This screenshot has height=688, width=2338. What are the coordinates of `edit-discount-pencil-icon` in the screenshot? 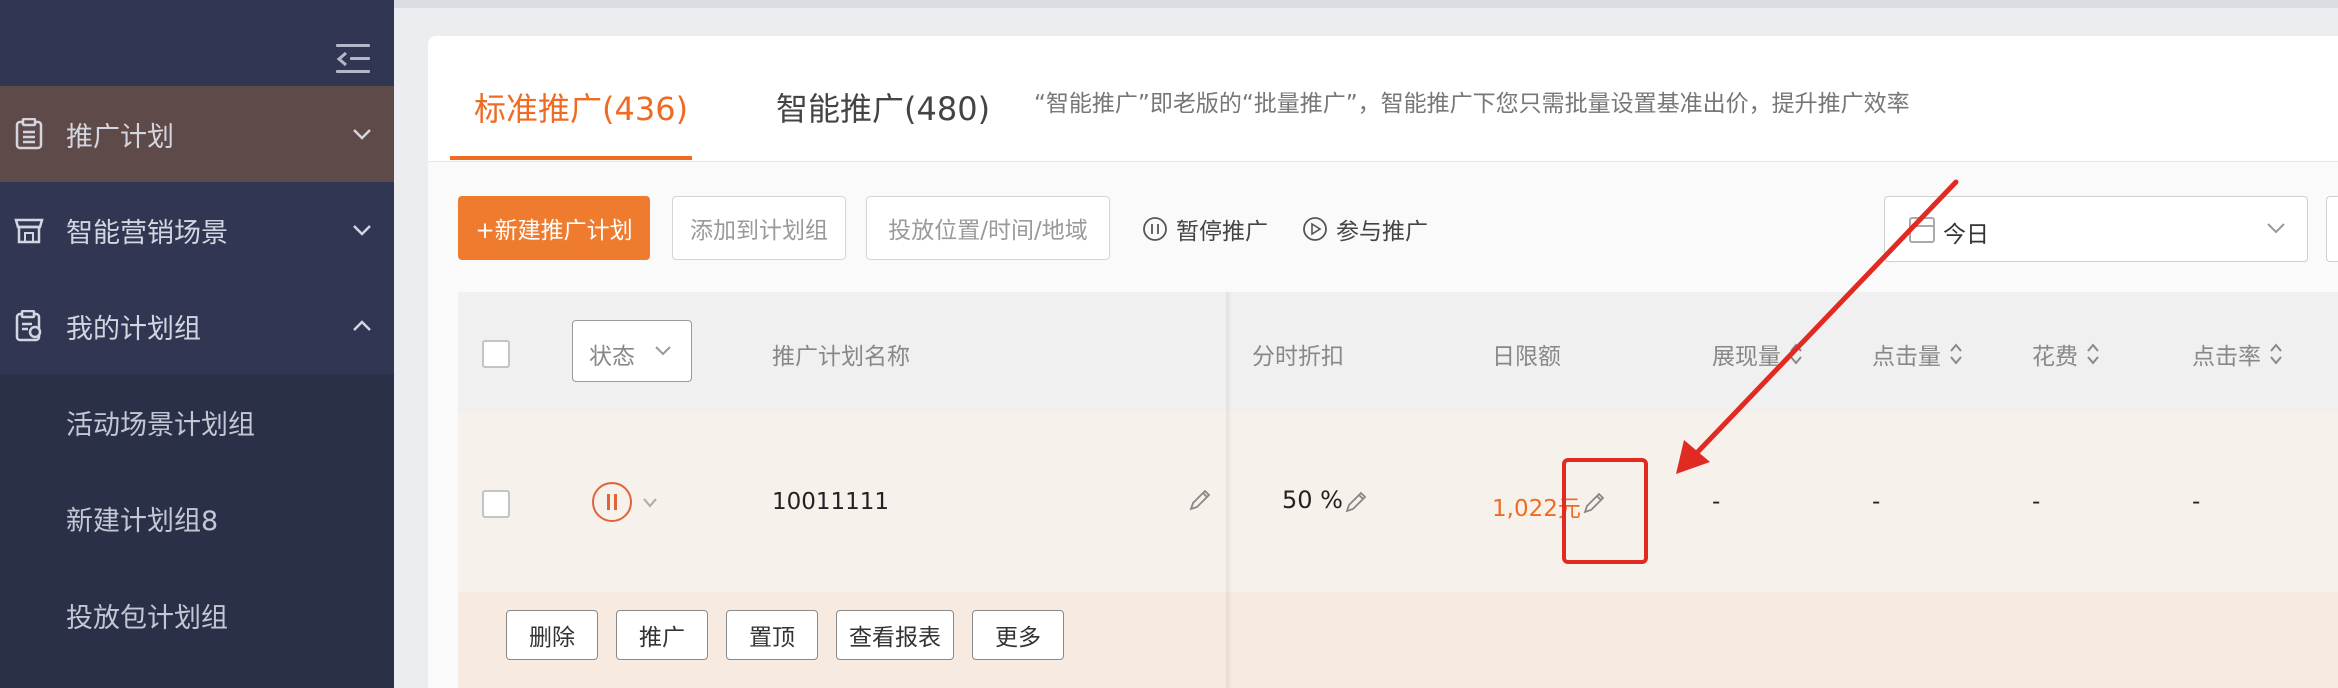 It's located at (1356, 502).